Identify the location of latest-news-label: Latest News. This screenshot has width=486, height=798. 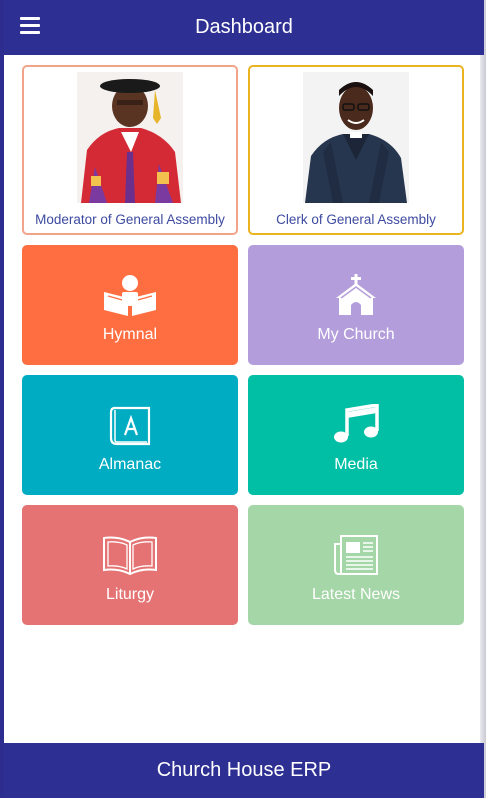
(356, 594).